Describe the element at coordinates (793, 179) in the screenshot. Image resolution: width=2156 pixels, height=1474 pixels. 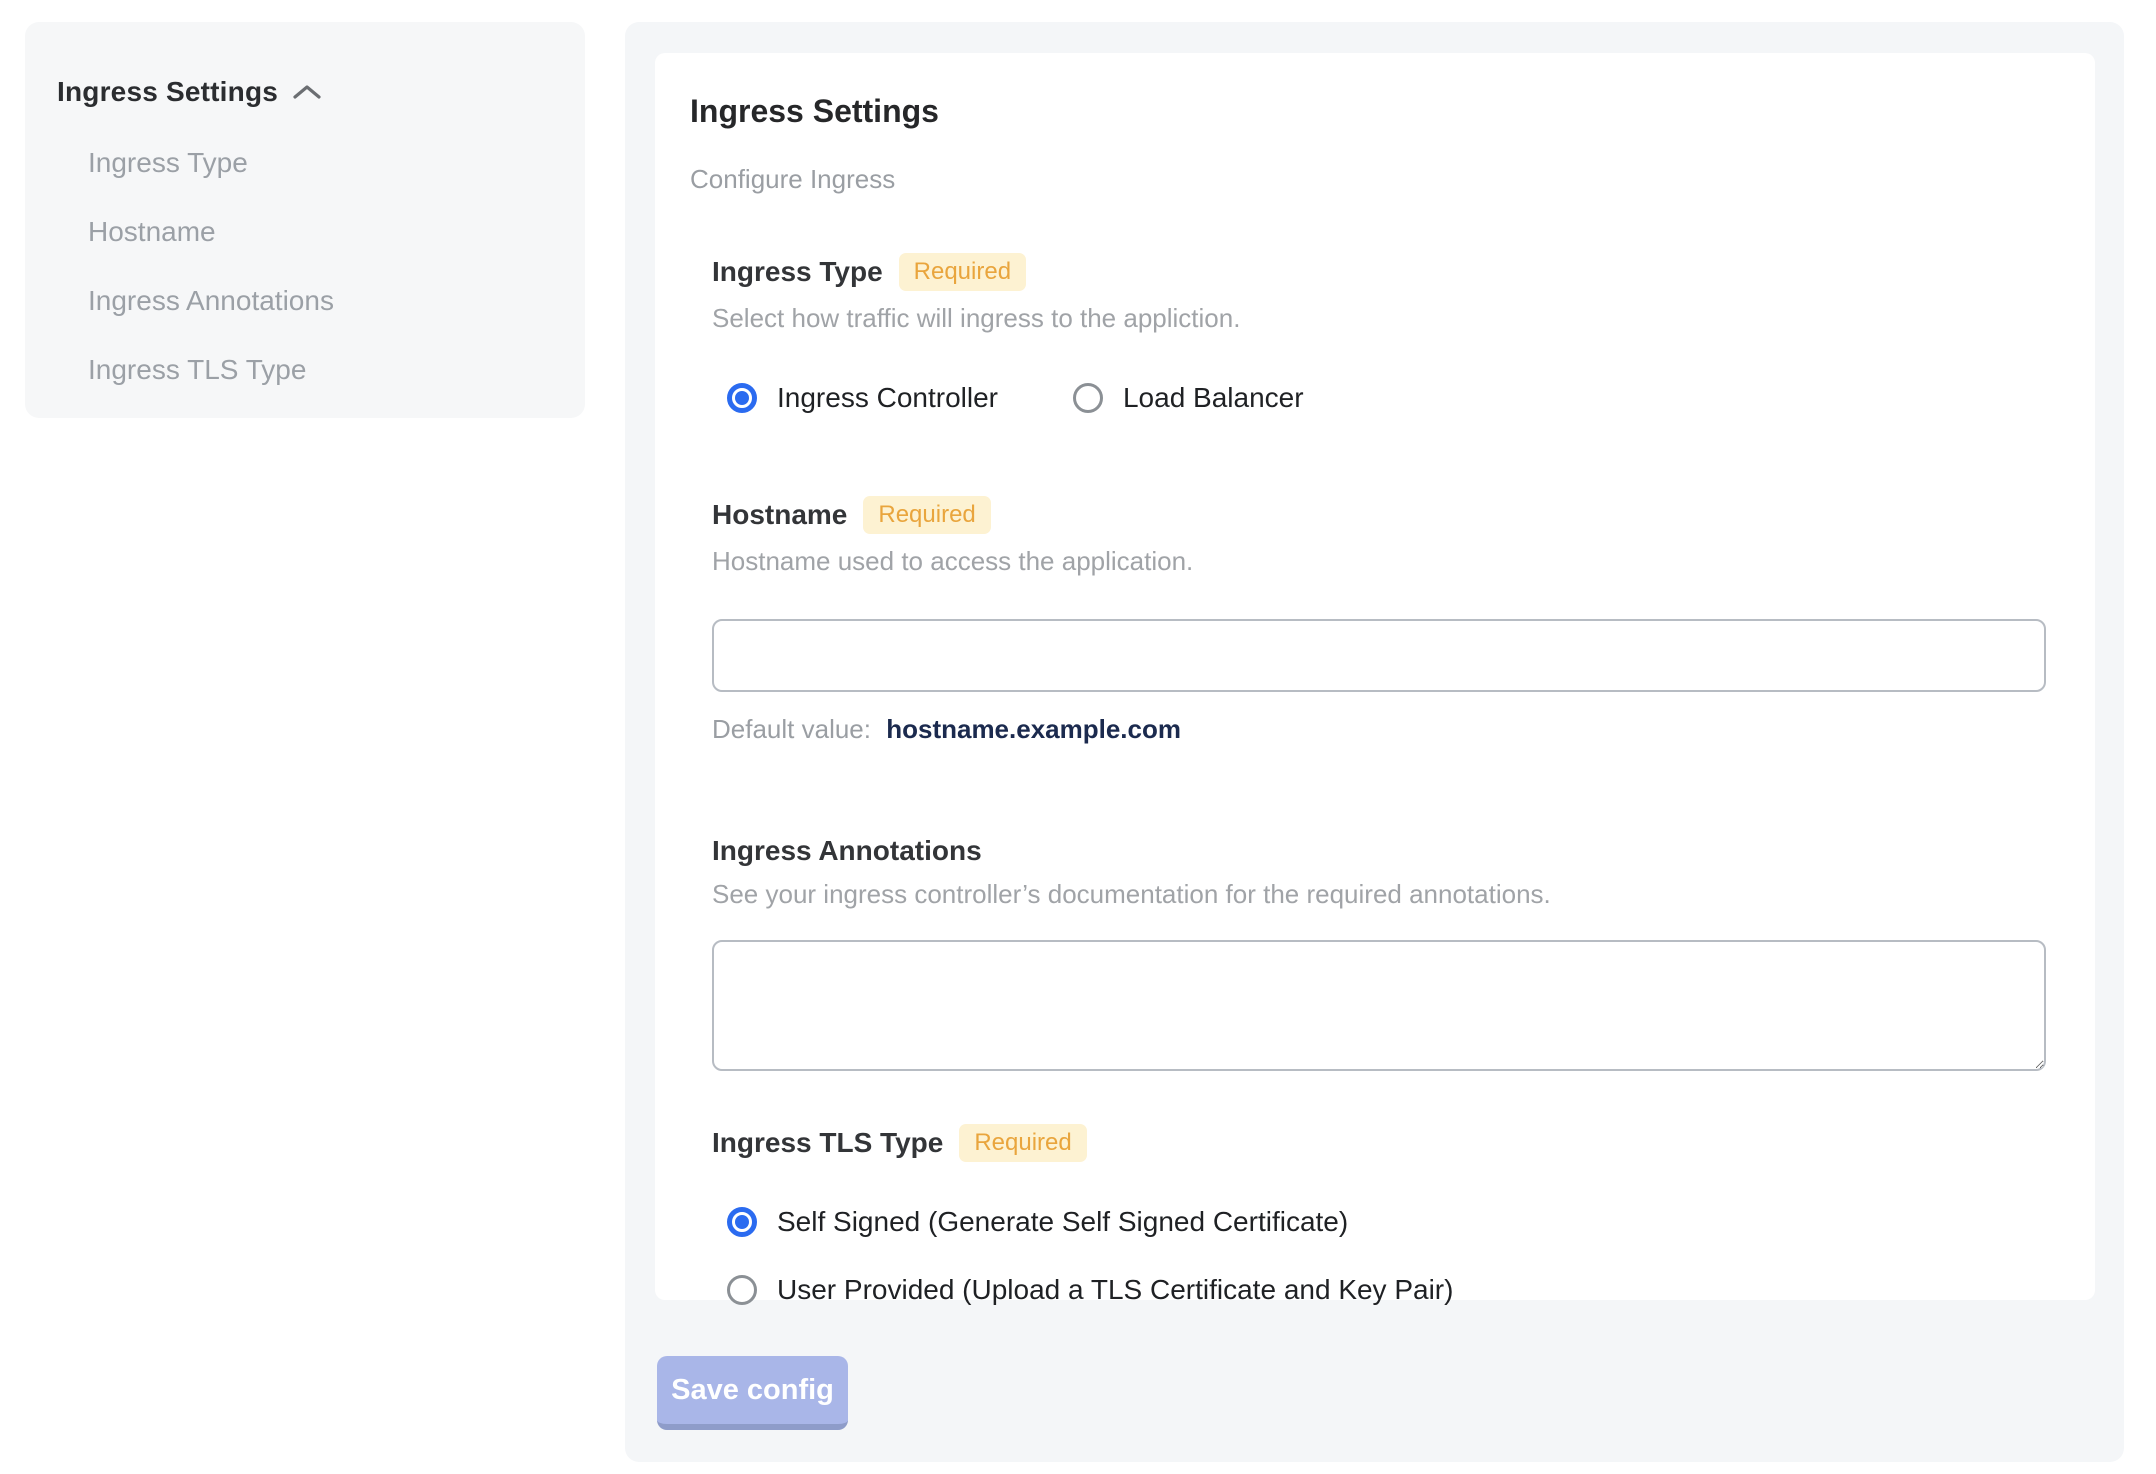
I see `page-subtitle: Configure Ingress` at that location.